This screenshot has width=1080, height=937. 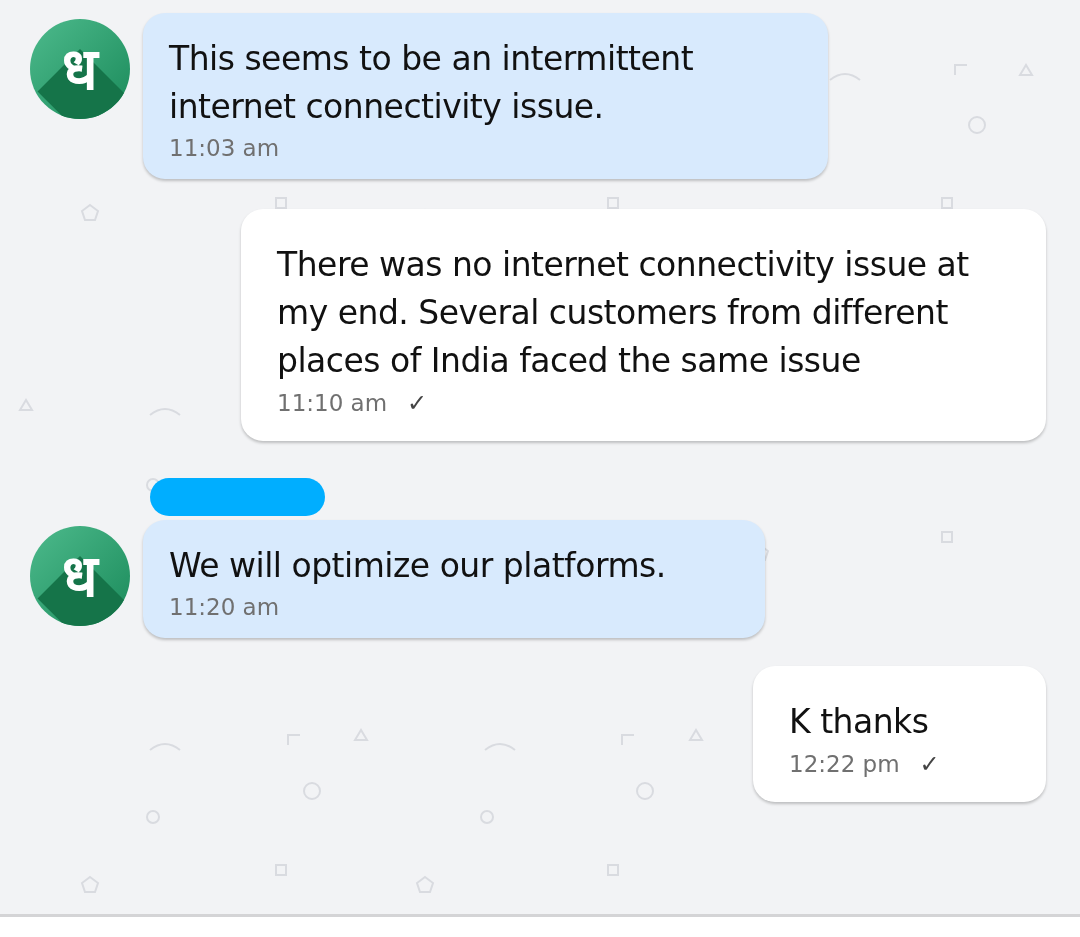 I want to click on message-text: There was no internet connectivity issue at my end. Several customers from different places of India faced the same issue, so click(x=623, y=313).